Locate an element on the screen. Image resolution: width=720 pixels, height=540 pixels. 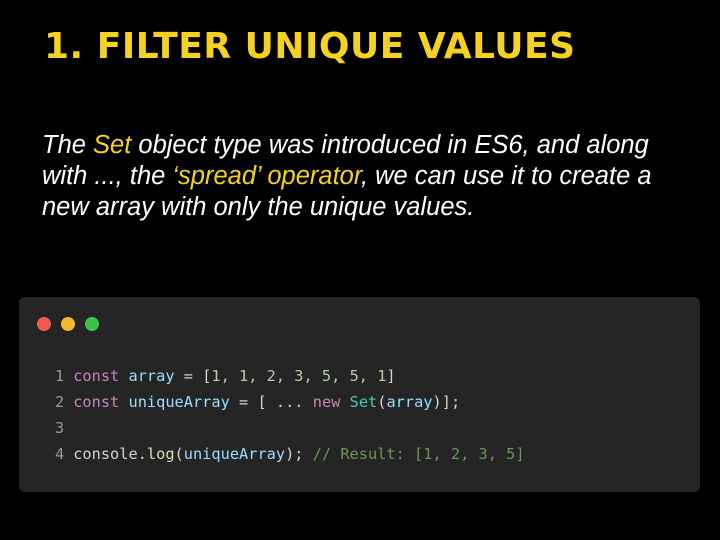
variable-name: uniqueArray is located at coordinates (179, 402).